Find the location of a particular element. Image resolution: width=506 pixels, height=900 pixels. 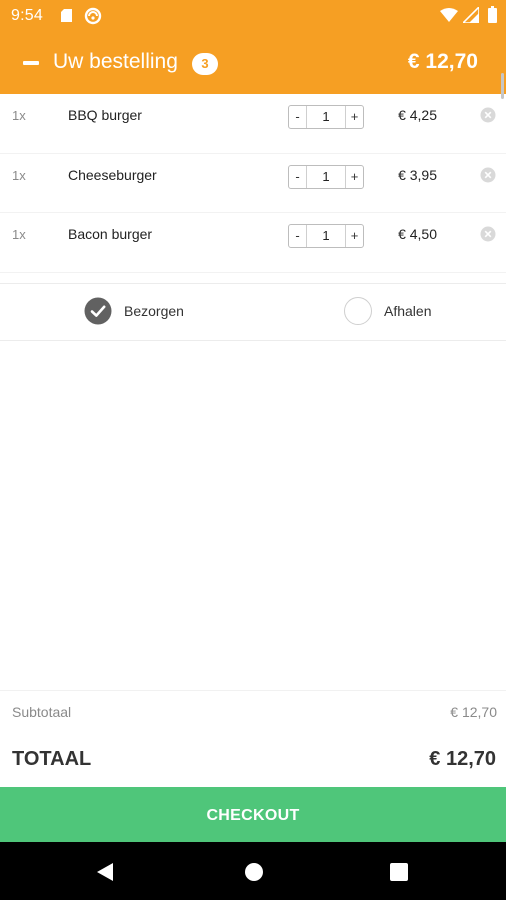

item-price: € 3,95 is located at coordinates (417, 174).